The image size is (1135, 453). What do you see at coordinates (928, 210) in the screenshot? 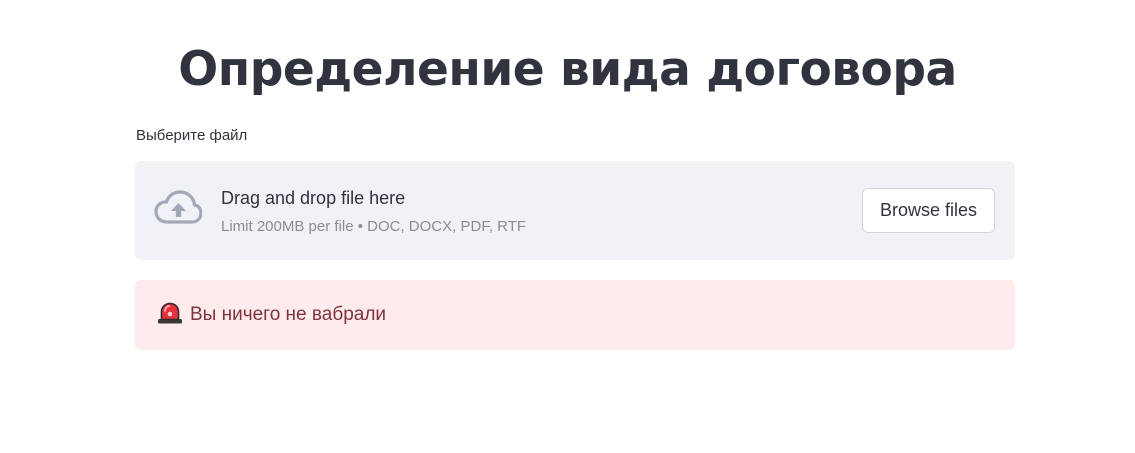
I see `browse-files-button: Browse files` at bounding box center [928, 210].